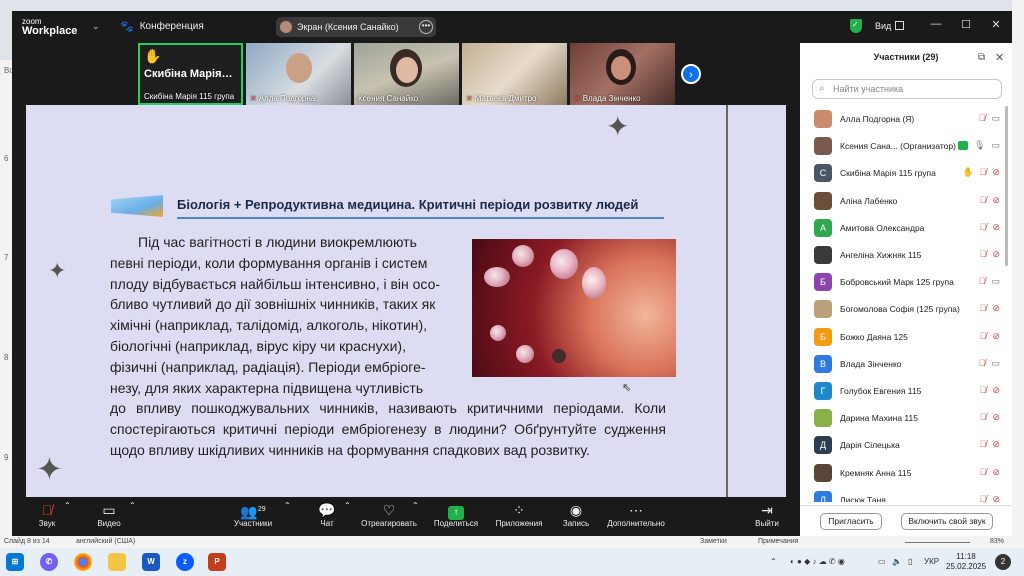 Image resolution: width=1024 pixels, height=576 pixels. What do you see at coordinates (83, 562) in the screenshot?
I see `chrome-icon` at bounding box center [83, 562].